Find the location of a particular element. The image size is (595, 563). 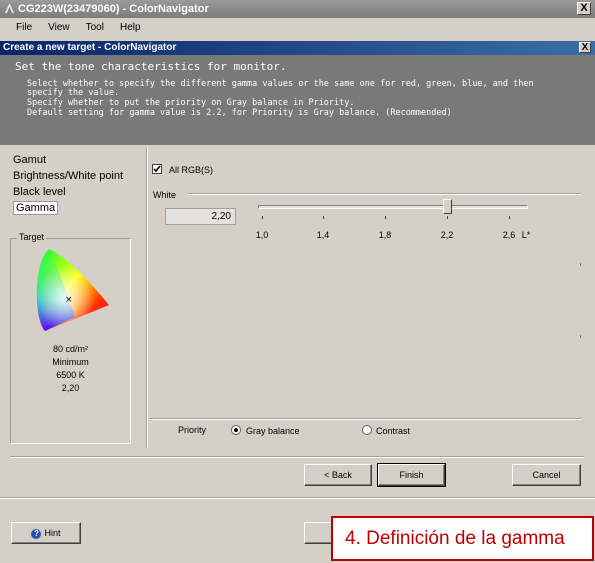

dialog-titlebar: Create a new target - ColorNavigator X is located at coordinates (297, 48).